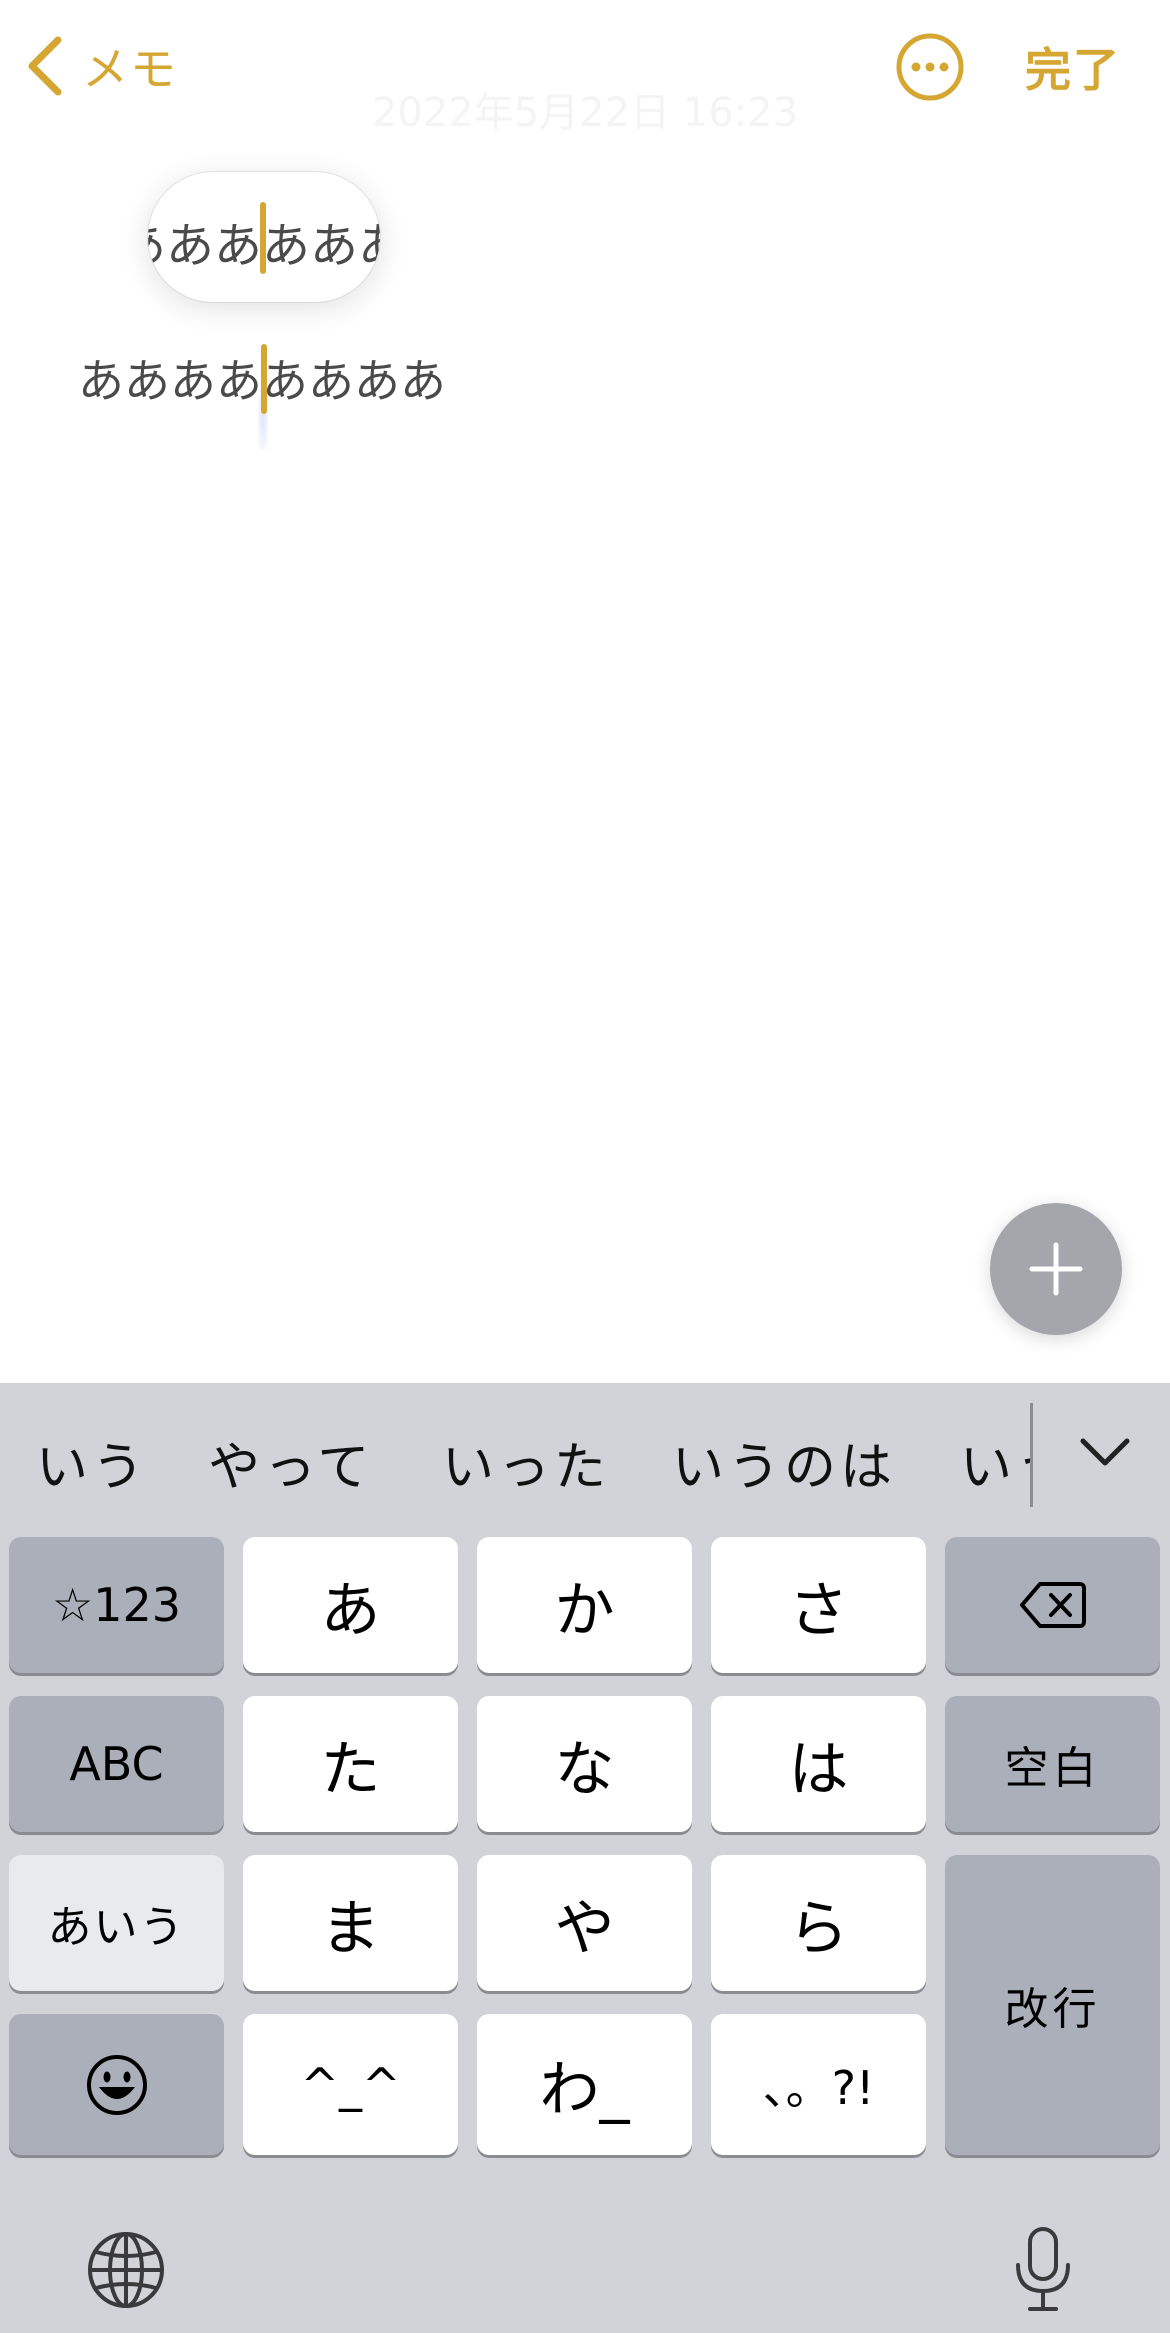 This screenshot has height=2333, width=1170. I want to click on loupe-cursor, so click(263, 238).